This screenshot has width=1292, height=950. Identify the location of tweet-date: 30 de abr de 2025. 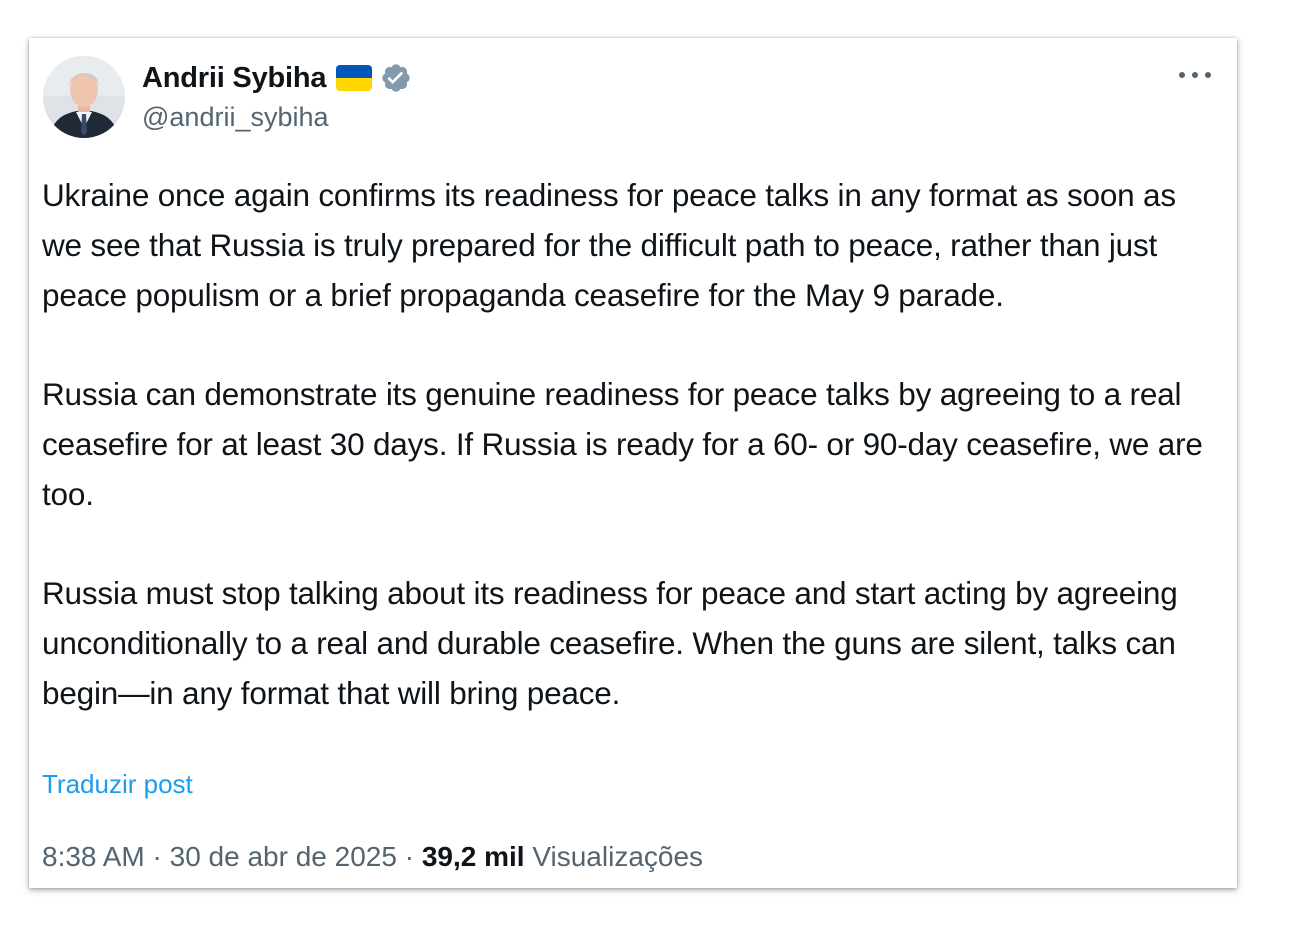
(283, 856).